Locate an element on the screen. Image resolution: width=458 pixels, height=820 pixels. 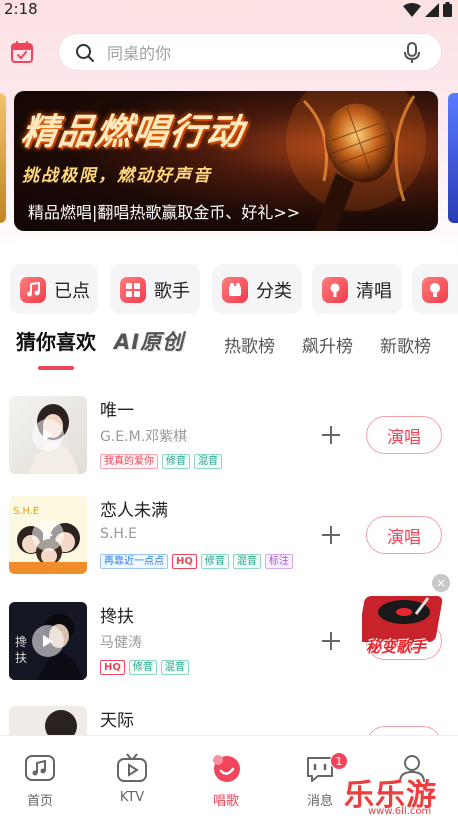
quick-item-acapella: 清唱 is located at coordinates (357, 289).